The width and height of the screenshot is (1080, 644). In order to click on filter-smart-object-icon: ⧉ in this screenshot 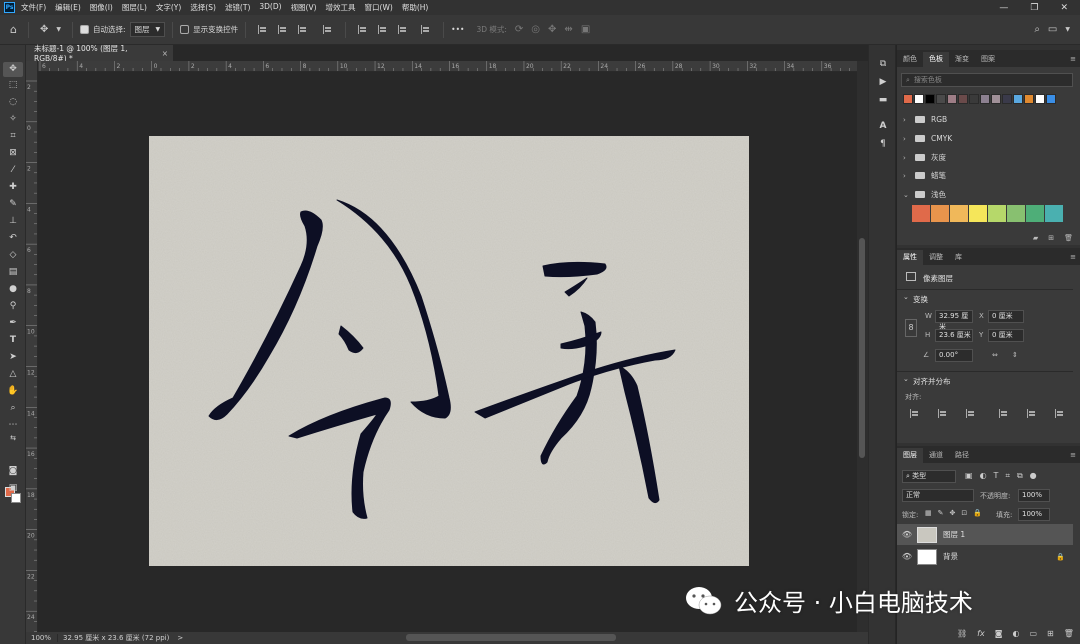, I will do `click(1020, 476)`.